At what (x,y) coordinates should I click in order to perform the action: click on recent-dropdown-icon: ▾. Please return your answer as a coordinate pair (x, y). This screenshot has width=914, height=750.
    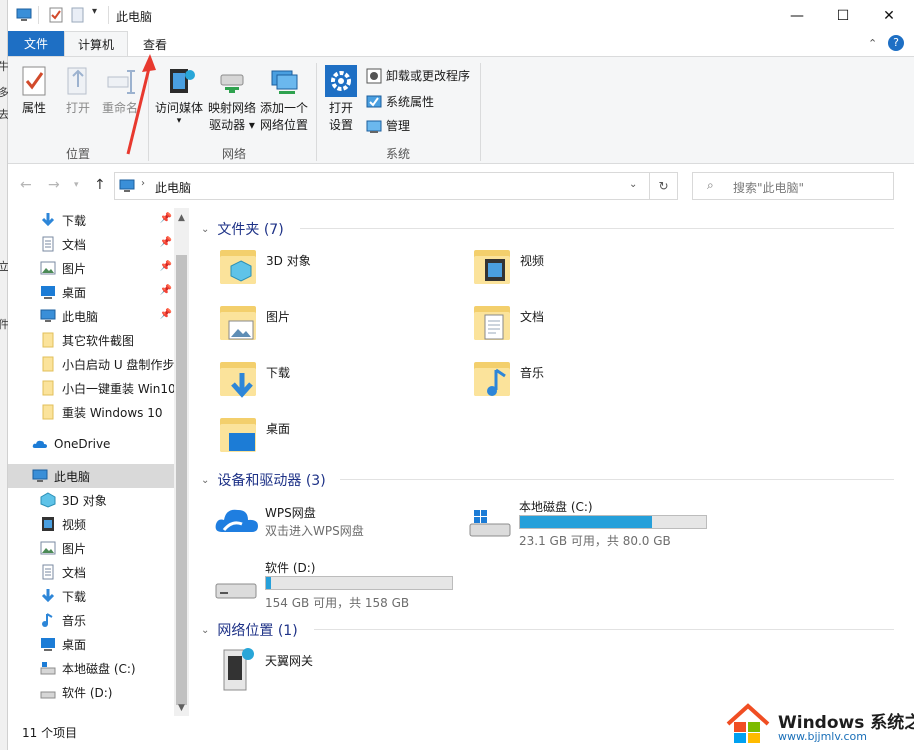
    Looking at the image, I should click on (76, 185).